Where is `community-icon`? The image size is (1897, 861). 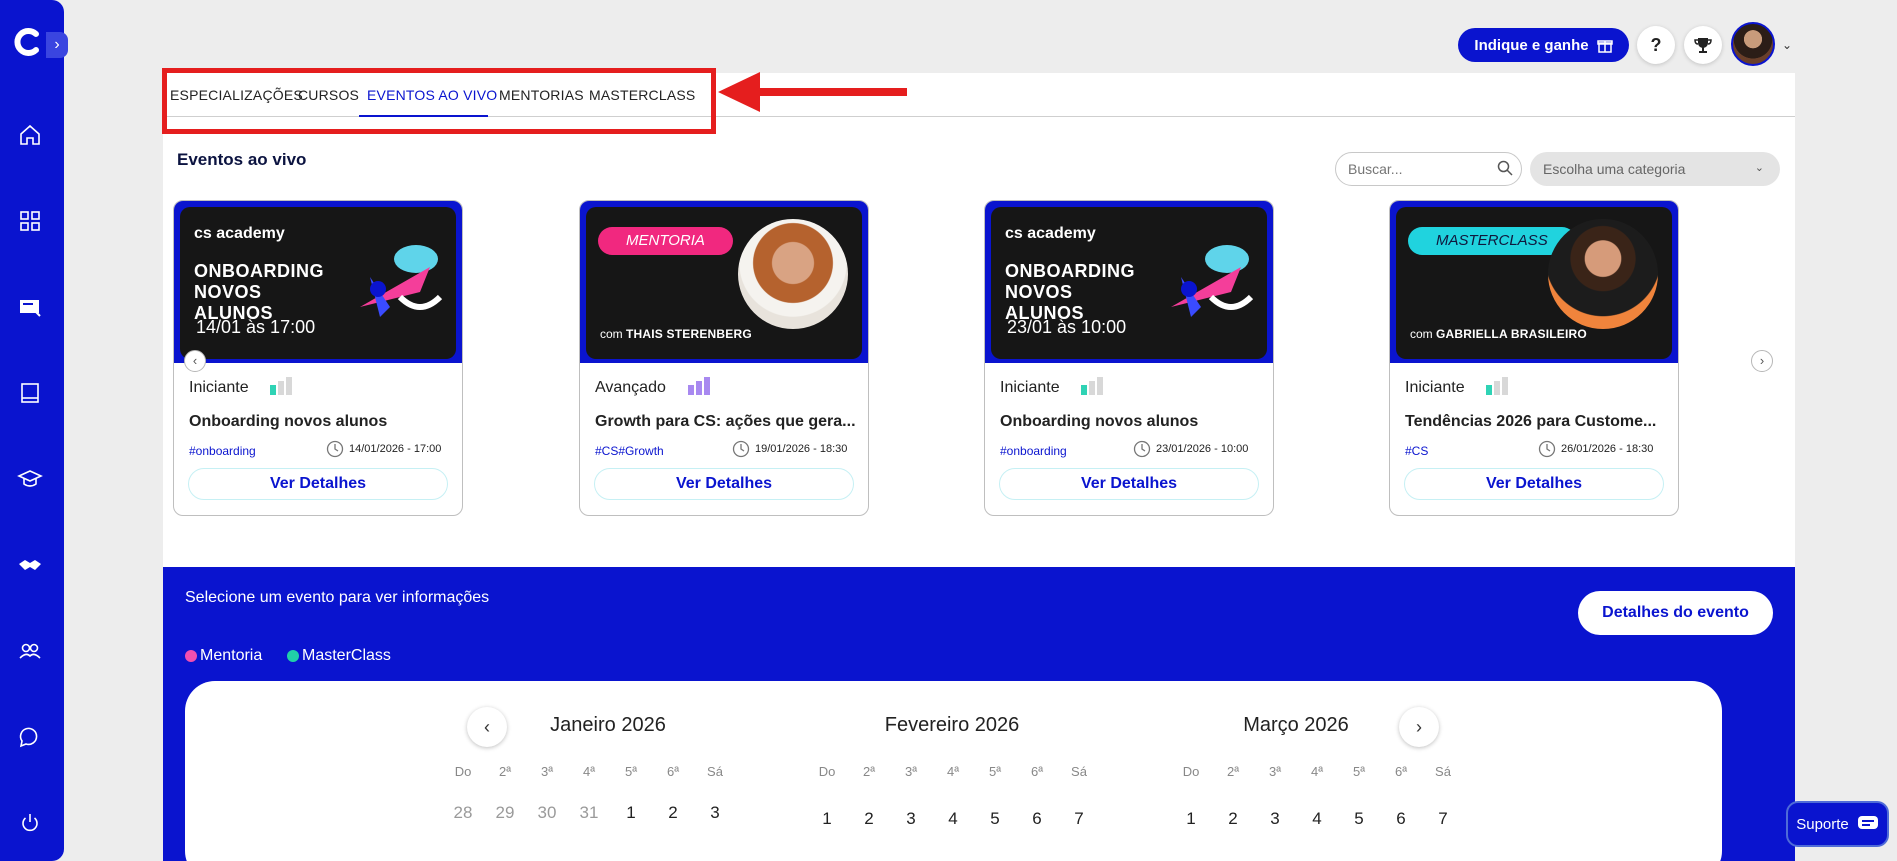 community-icon is located at coordinates (30, 651).